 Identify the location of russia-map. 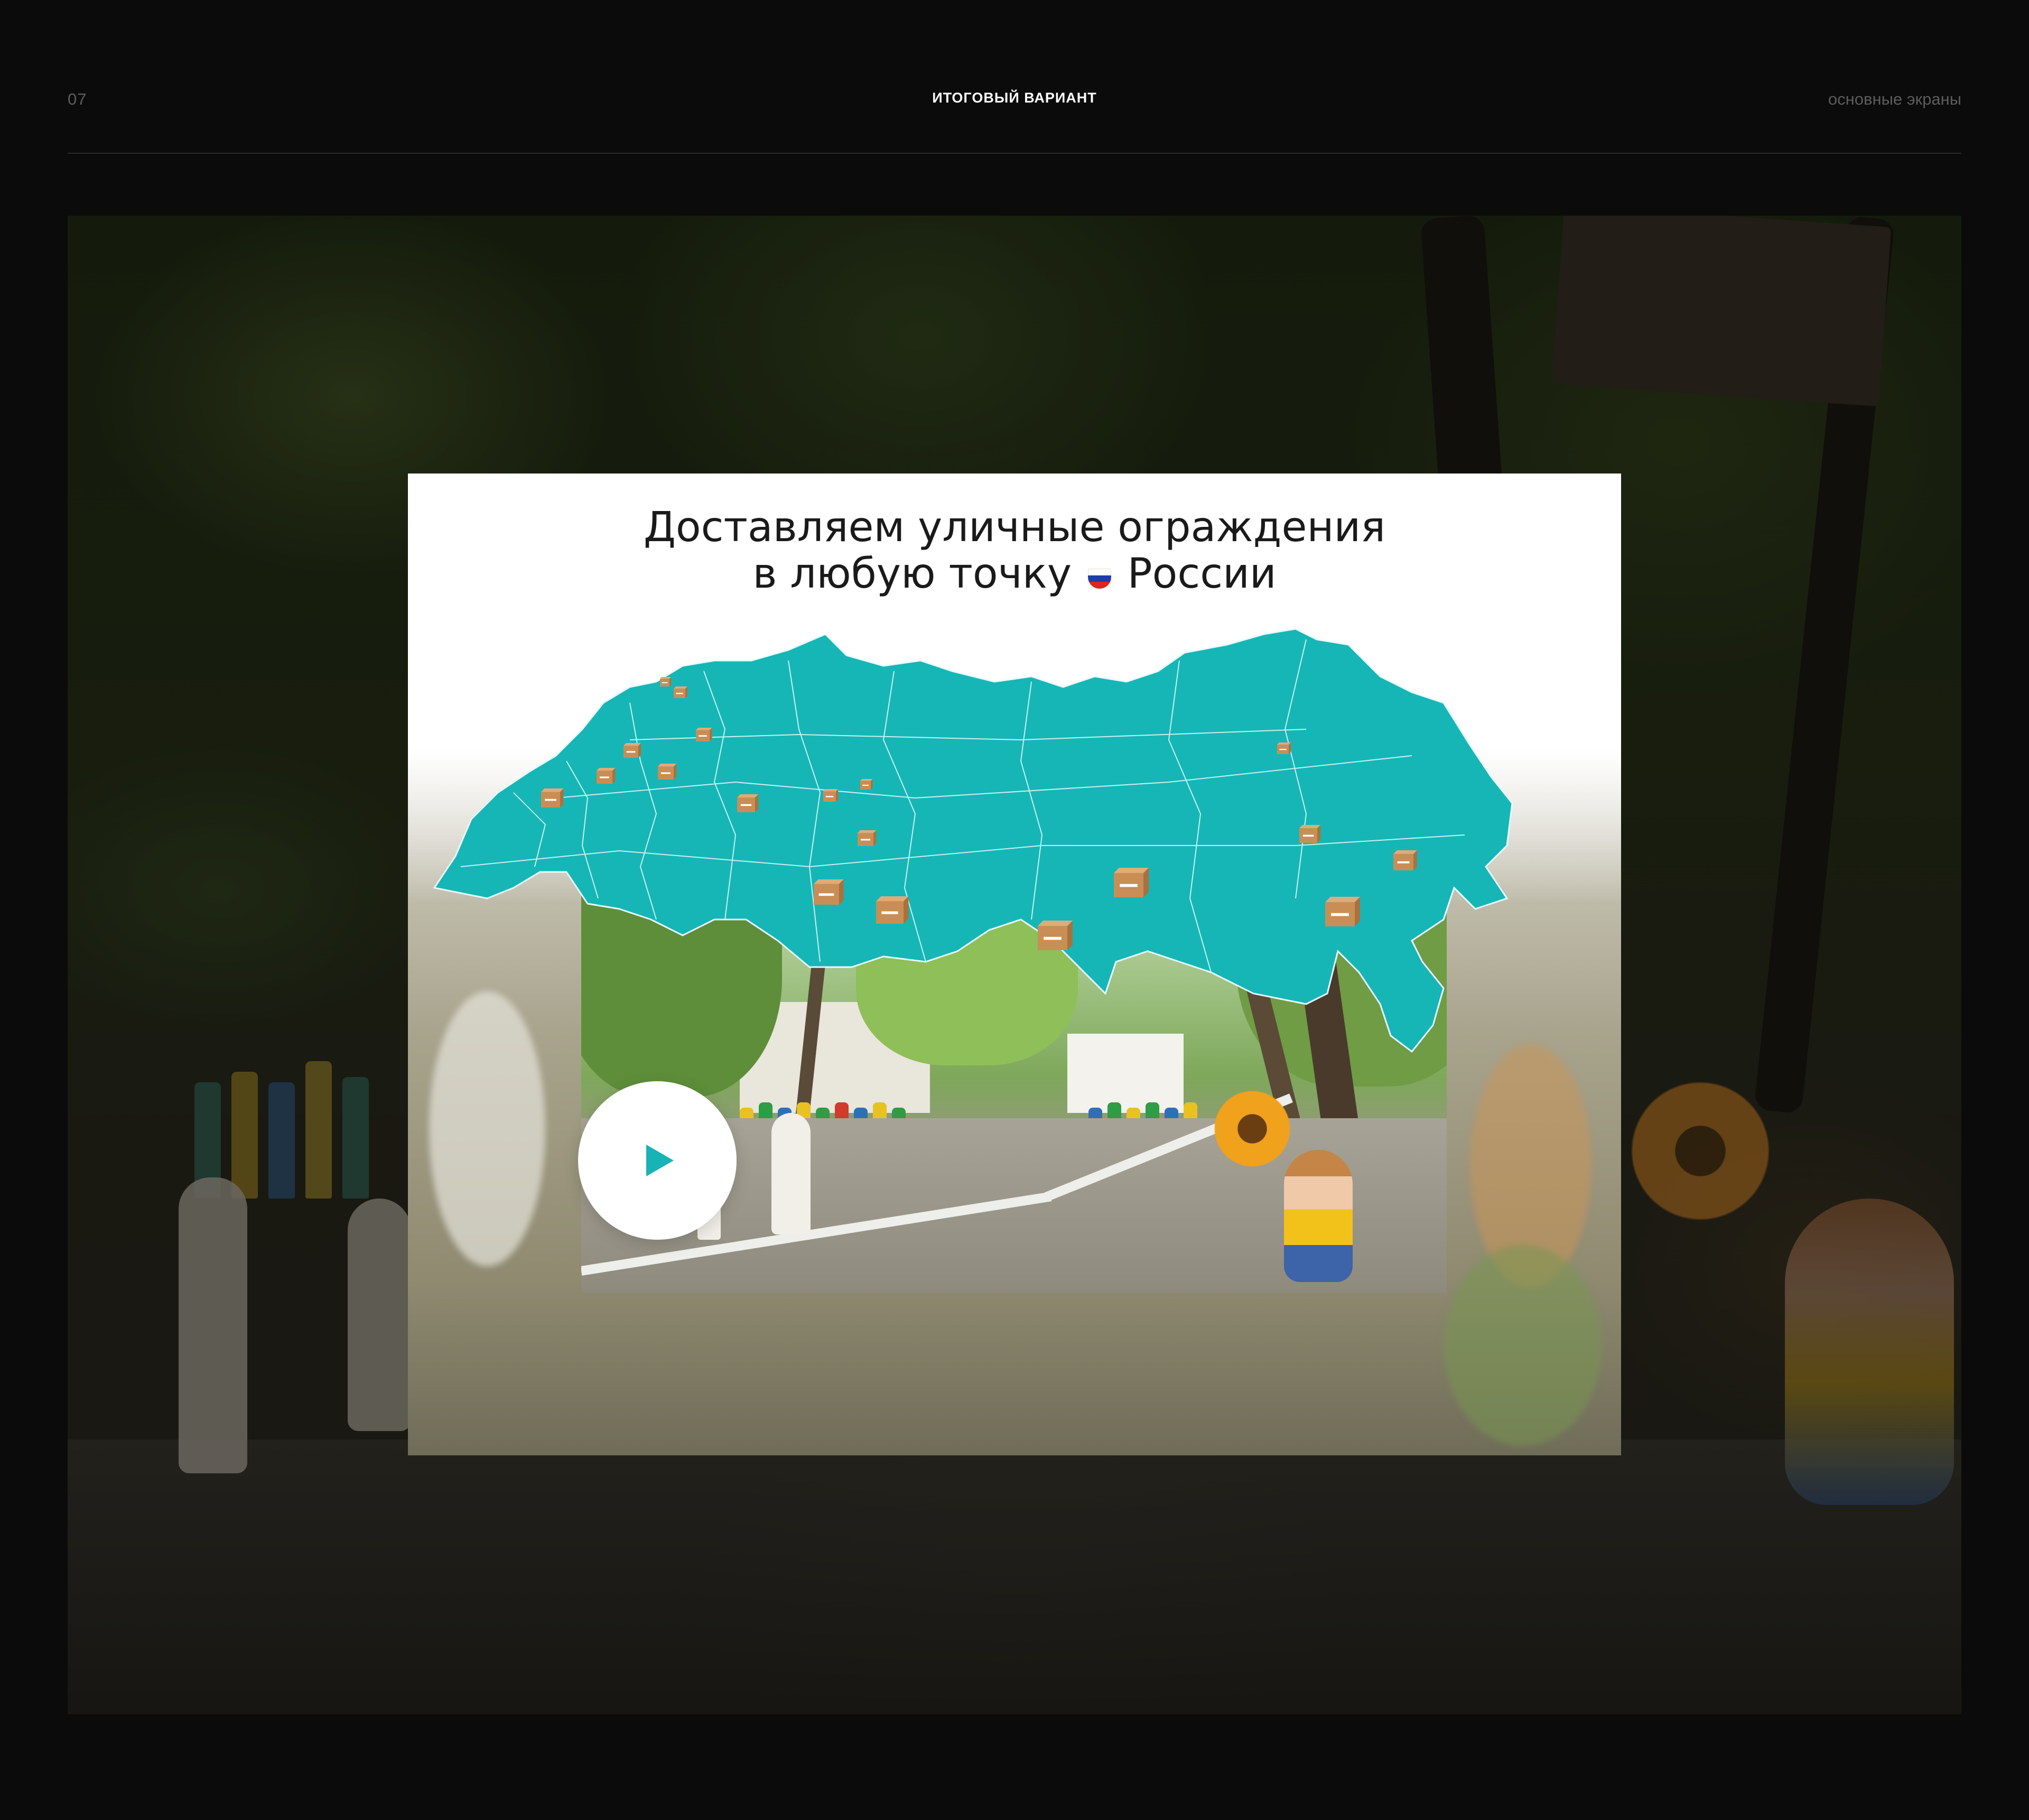
(973, 840).